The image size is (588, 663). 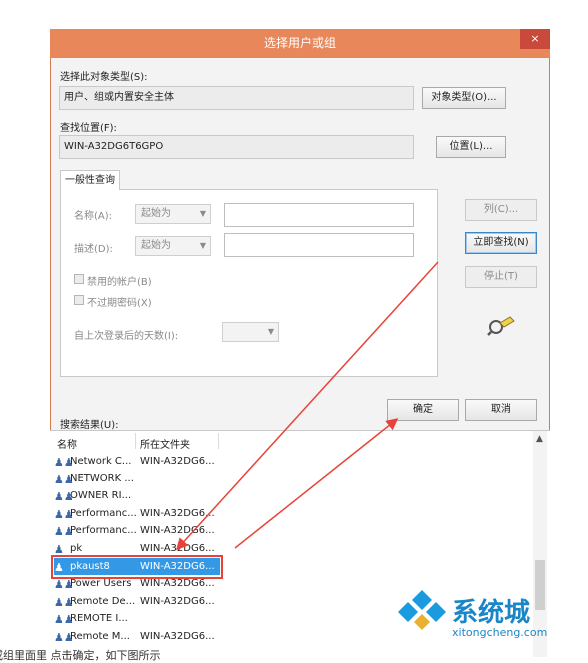 What do you see at coordinates (491, 613) in the screenshot?
I see `watermark-brand: 系统城` at bounding box center [491, 613].